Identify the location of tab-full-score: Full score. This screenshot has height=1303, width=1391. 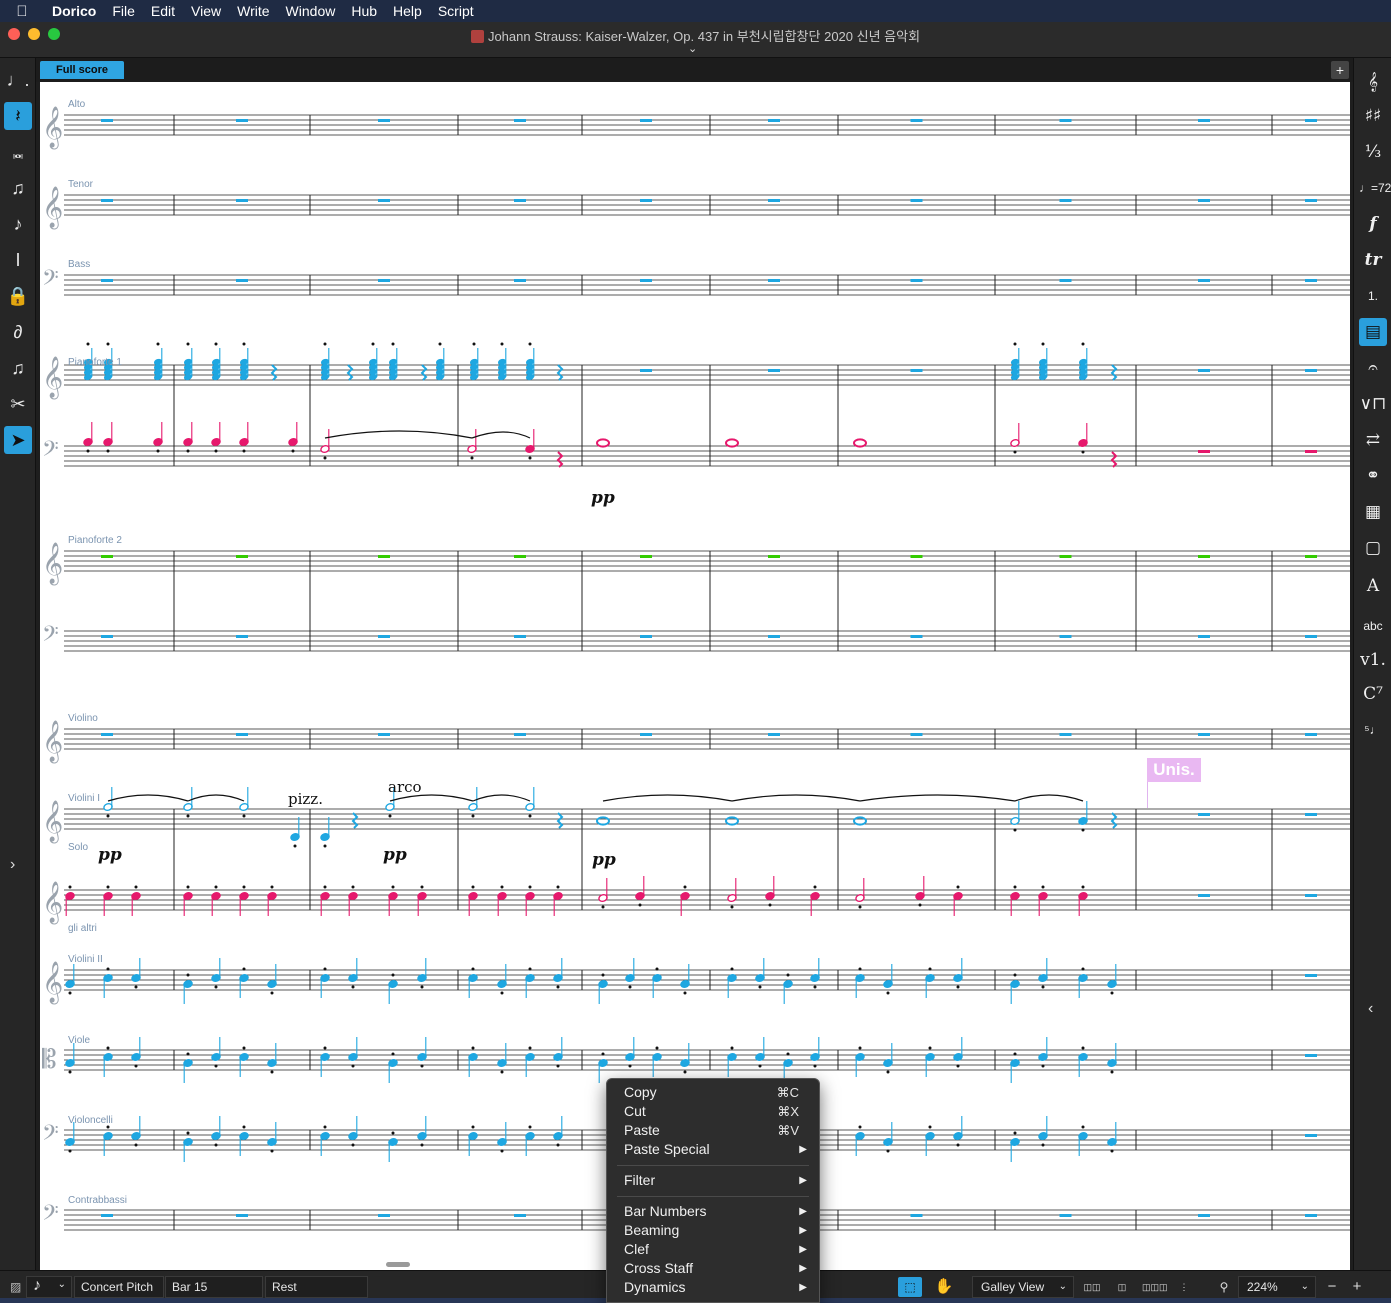
(82, 70).